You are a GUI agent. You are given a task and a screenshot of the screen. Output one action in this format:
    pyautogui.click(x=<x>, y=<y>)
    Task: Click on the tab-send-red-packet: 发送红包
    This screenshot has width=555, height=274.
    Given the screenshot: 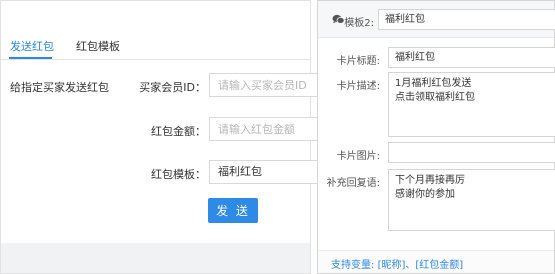 What is the action you would take?
    pyautogui.click(x=32, y=46)
    